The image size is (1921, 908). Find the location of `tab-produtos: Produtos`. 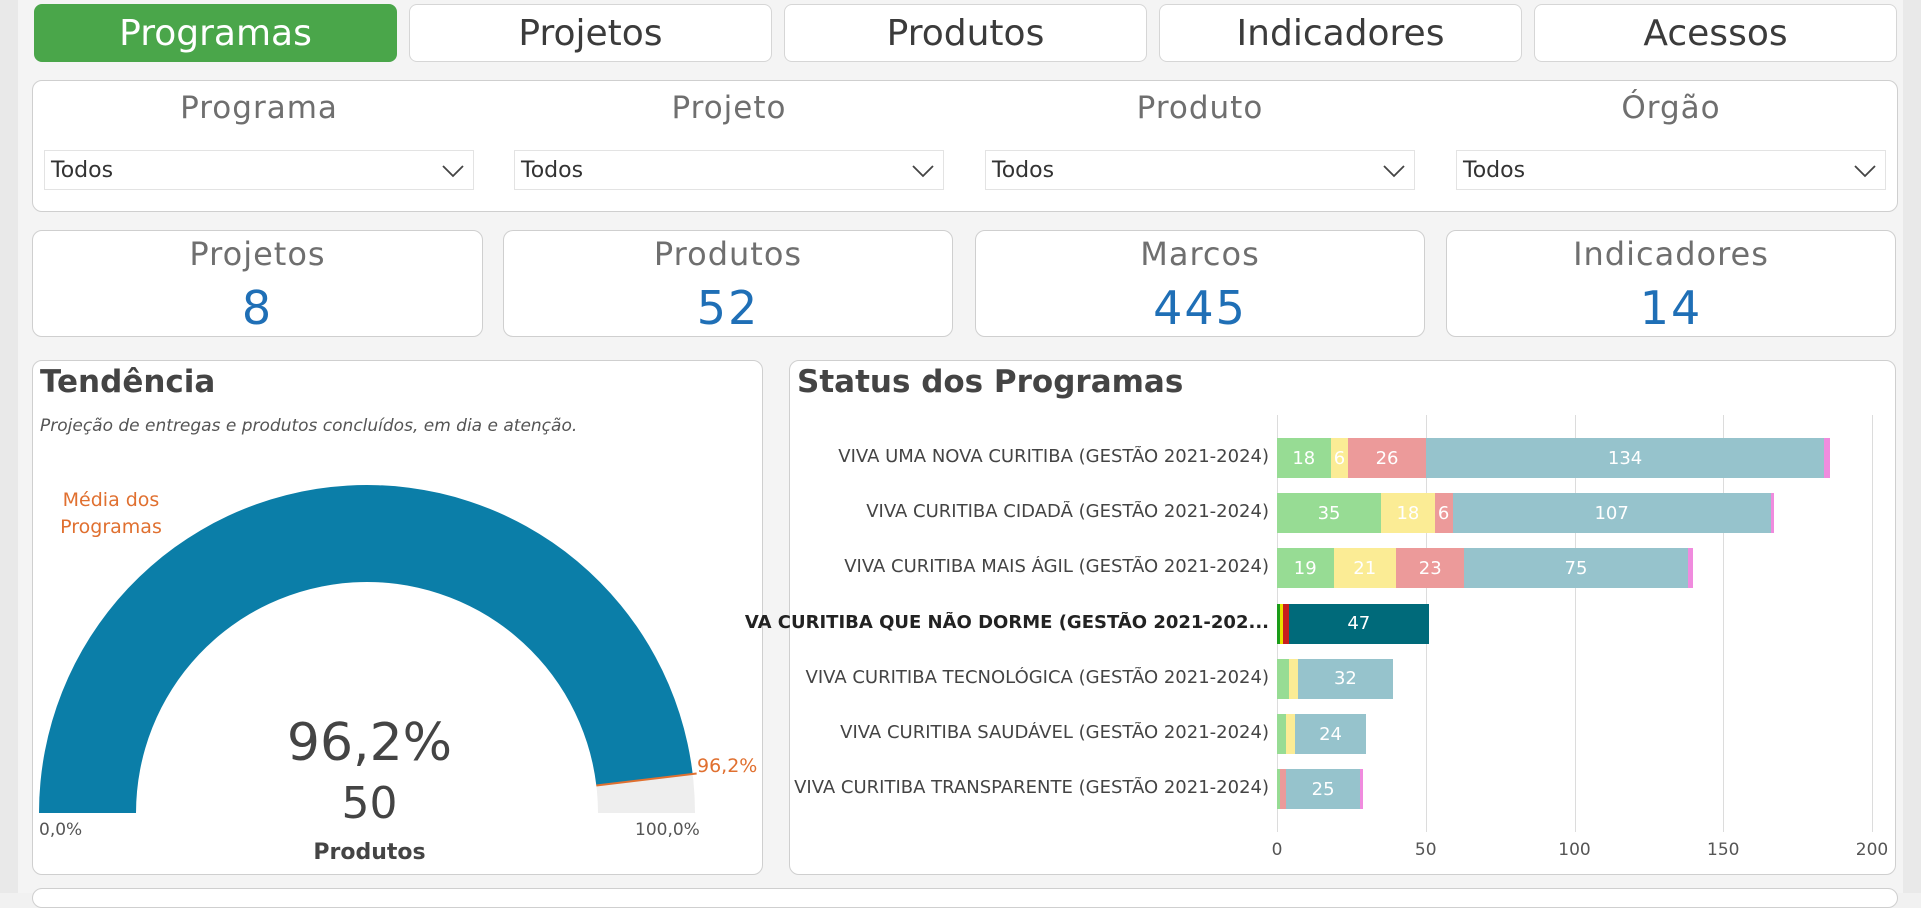

tab-produtos: Produtos is located at coordinates (965, 33).